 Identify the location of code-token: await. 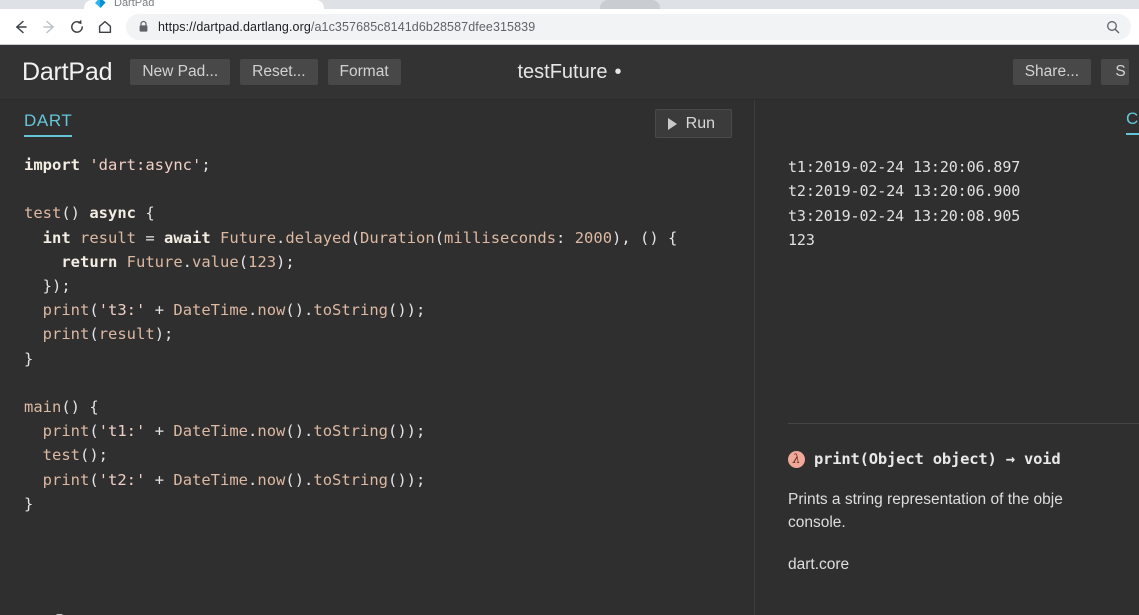
(187, 237).